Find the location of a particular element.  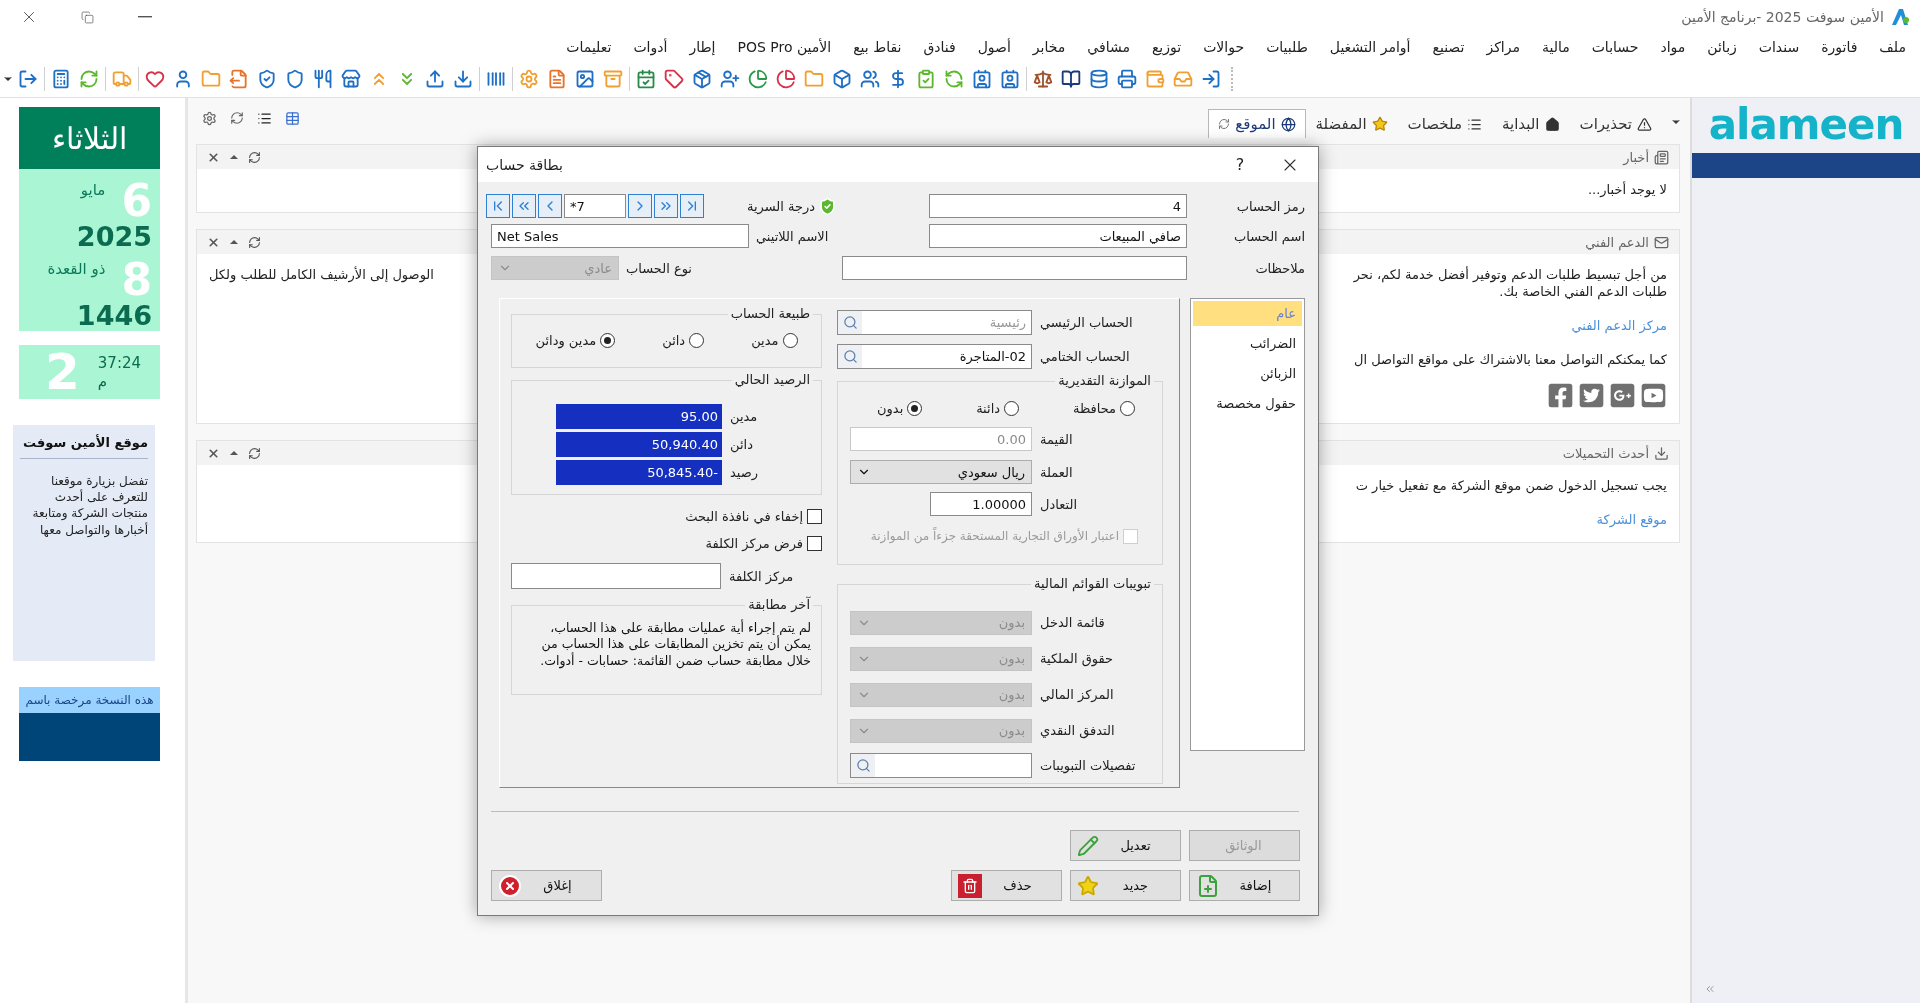

tab: الموقع is located at coordinates (1257, 123).